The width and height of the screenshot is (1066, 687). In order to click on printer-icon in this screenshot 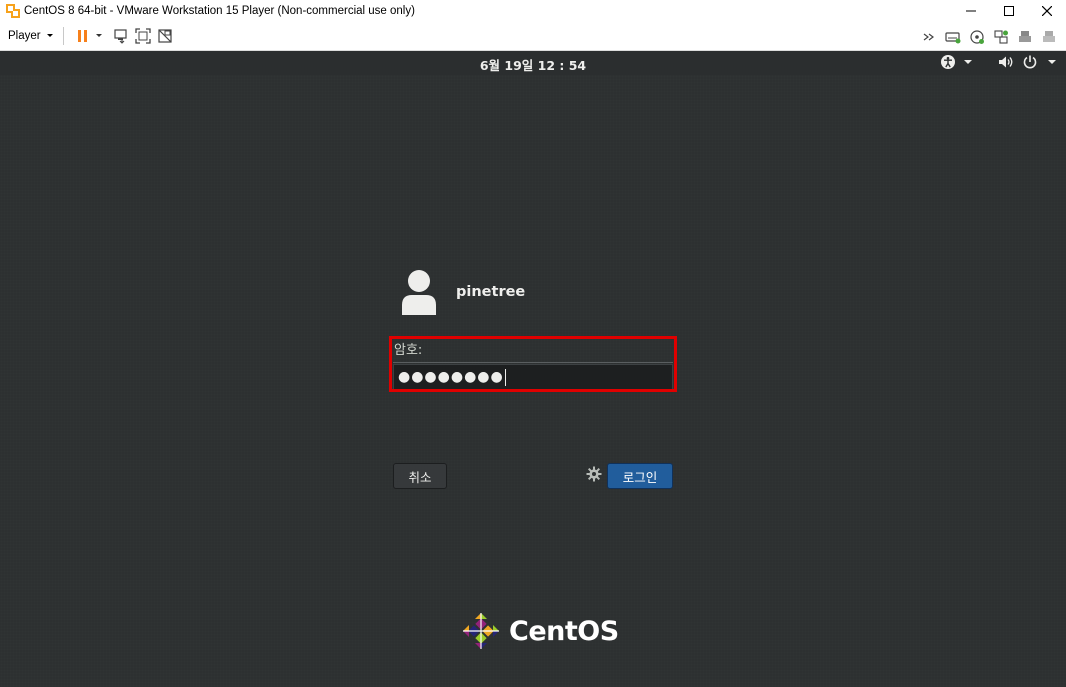, I will do `click(1025, 36)`.